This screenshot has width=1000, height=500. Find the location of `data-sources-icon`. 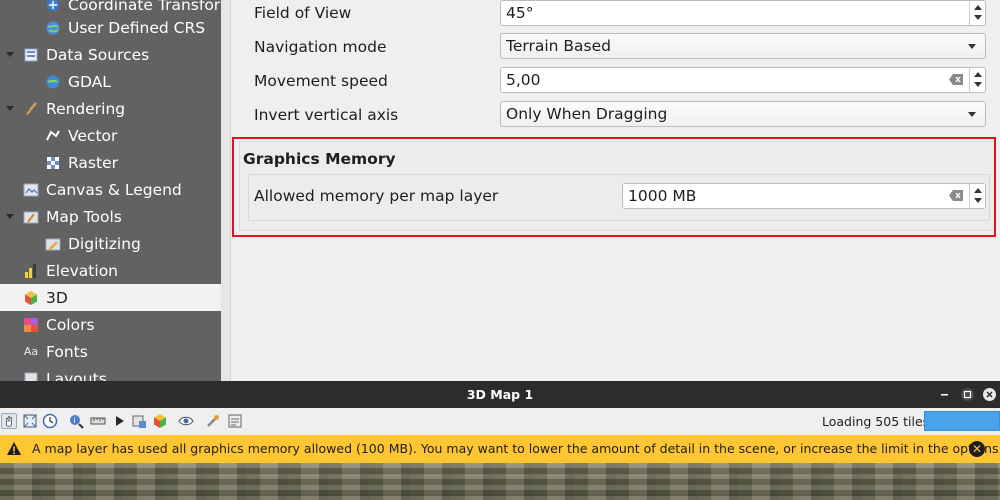

data-sources-icon is located at coordinates (31, 55).